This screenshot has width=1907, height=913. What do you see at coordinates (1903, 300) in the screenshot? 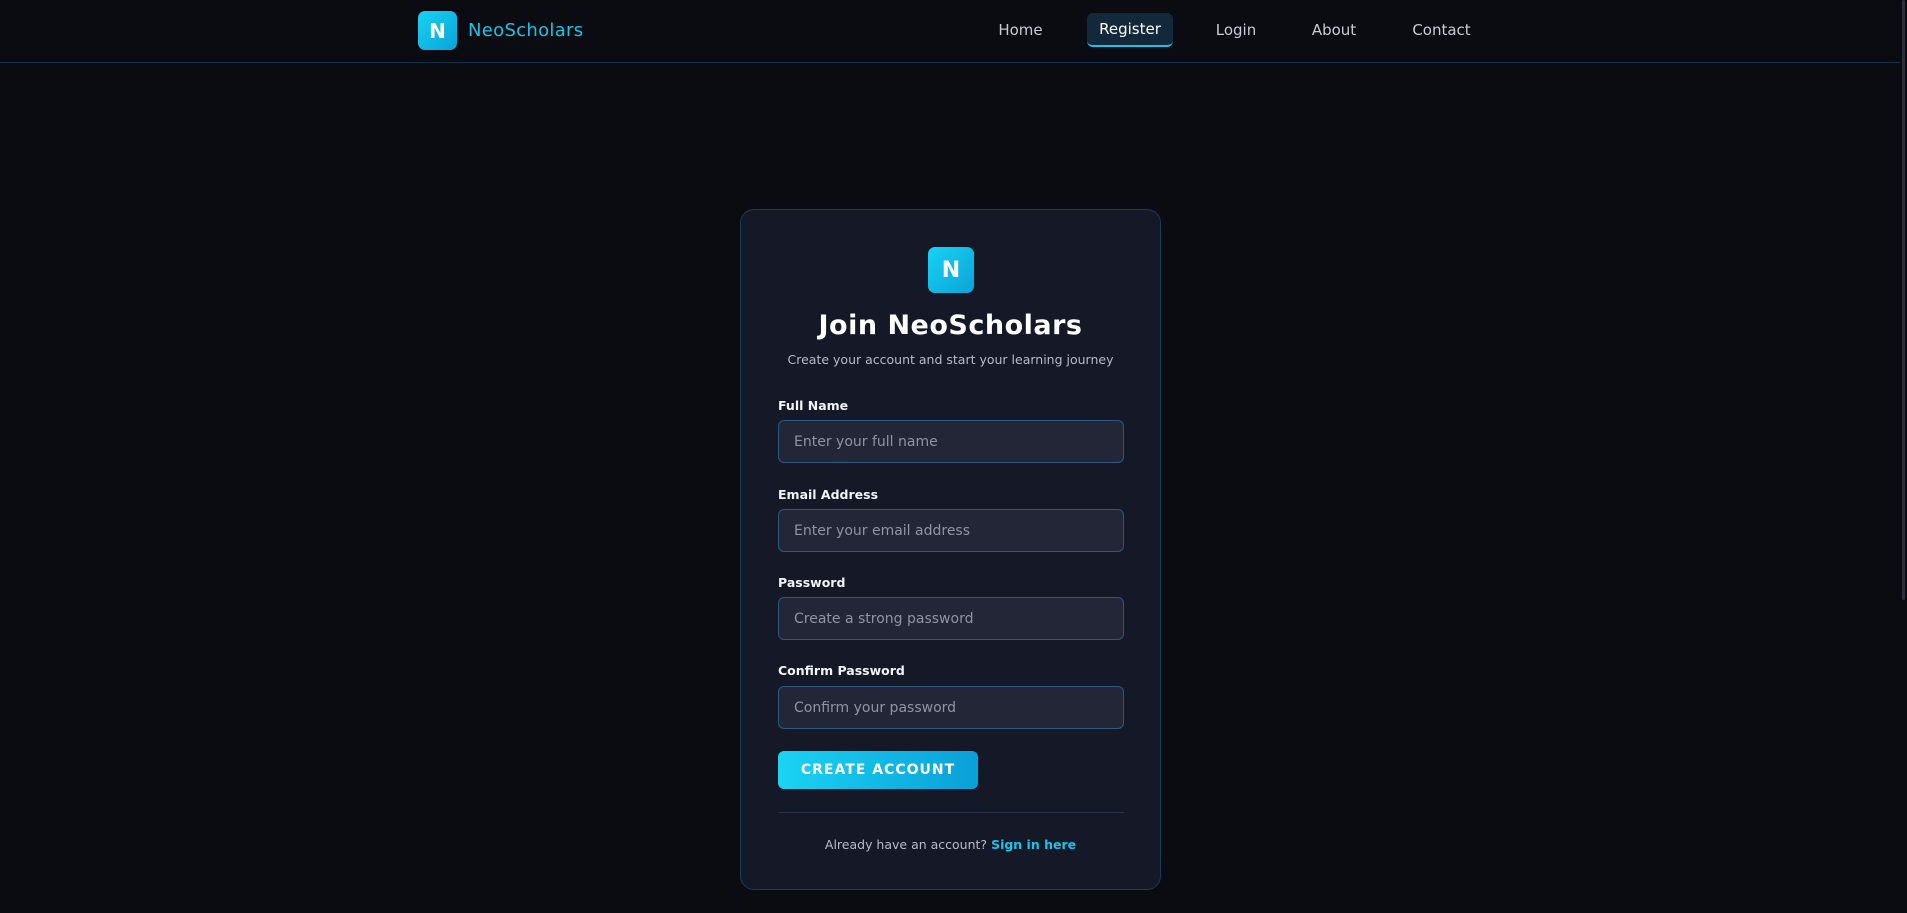
I see `scrollbar-thumb` at bounding box center [1903, 300].